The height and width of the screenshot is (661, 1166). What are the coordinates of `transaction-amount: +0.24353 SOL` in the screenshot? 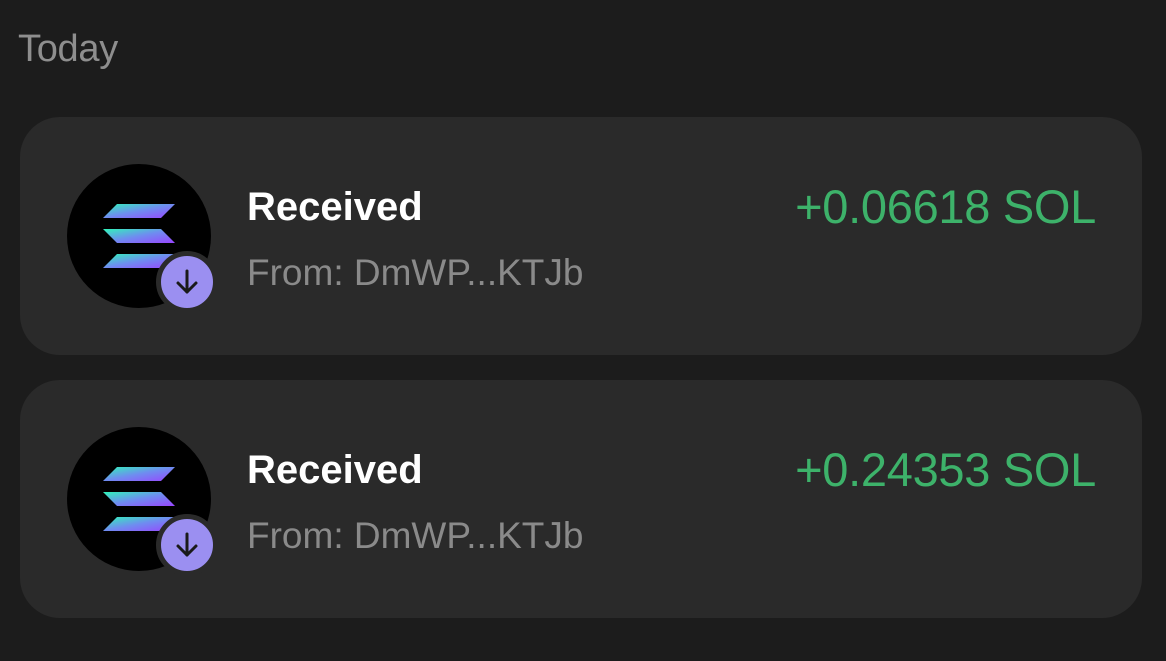 It's located at (945, 469).